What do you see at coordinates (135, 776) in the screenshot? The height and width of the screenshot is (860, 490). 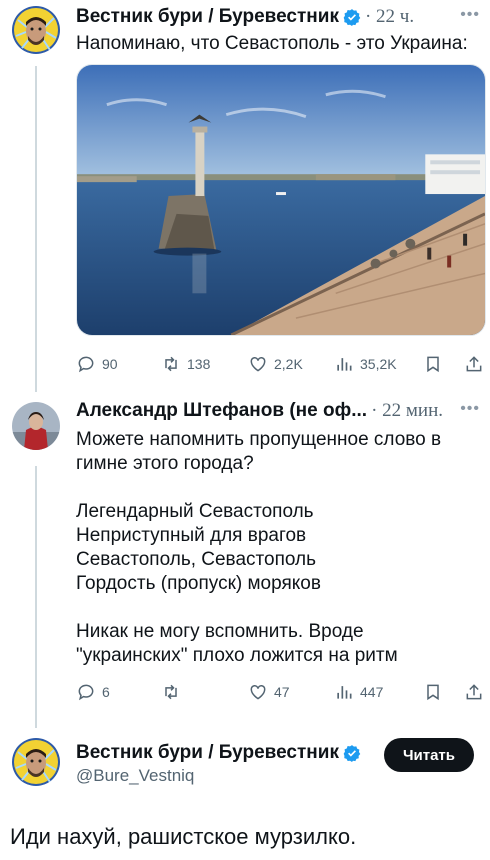 I see `author-handle: @Bure_Vestniq` at bounding box center [135, 776].